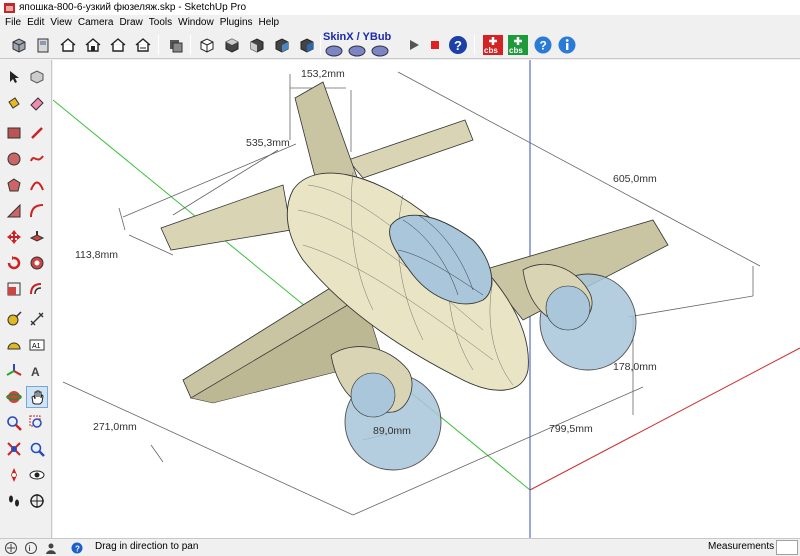 This screenshot has height=556, width=800. I want to click on dimension-label: 89,0mm, so click(392, 431).